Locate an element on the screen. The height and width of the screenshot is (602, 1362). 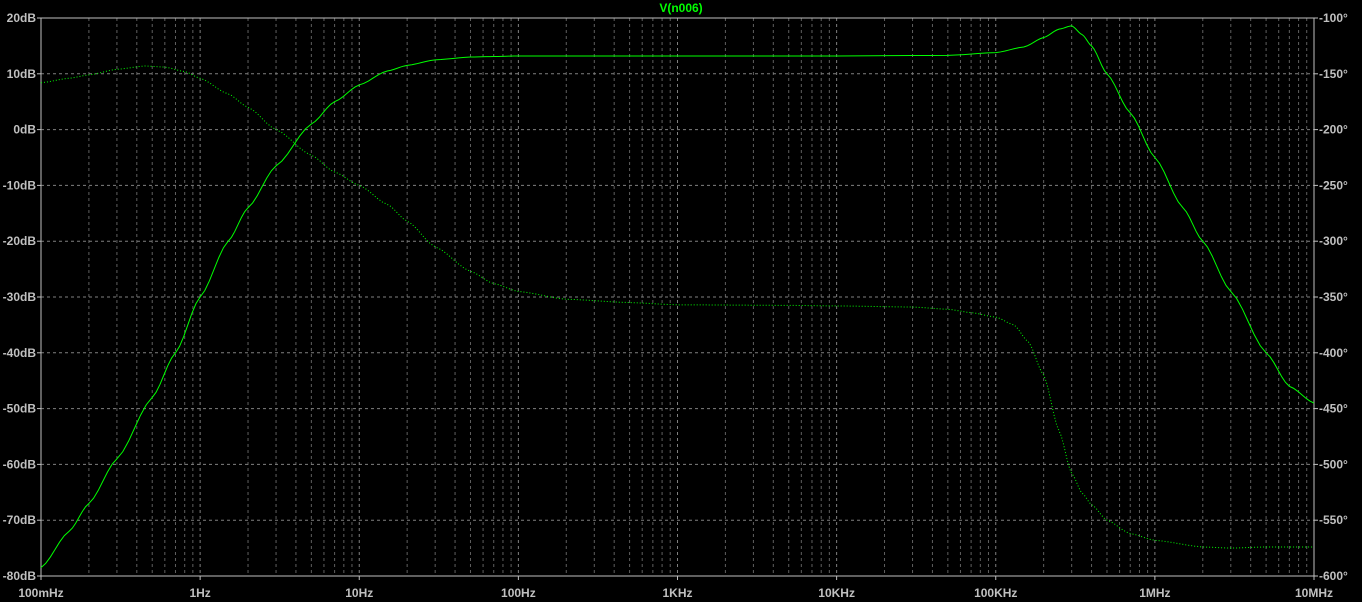
y-right-tick-label: -400° is located at coordinates (1333, 353).